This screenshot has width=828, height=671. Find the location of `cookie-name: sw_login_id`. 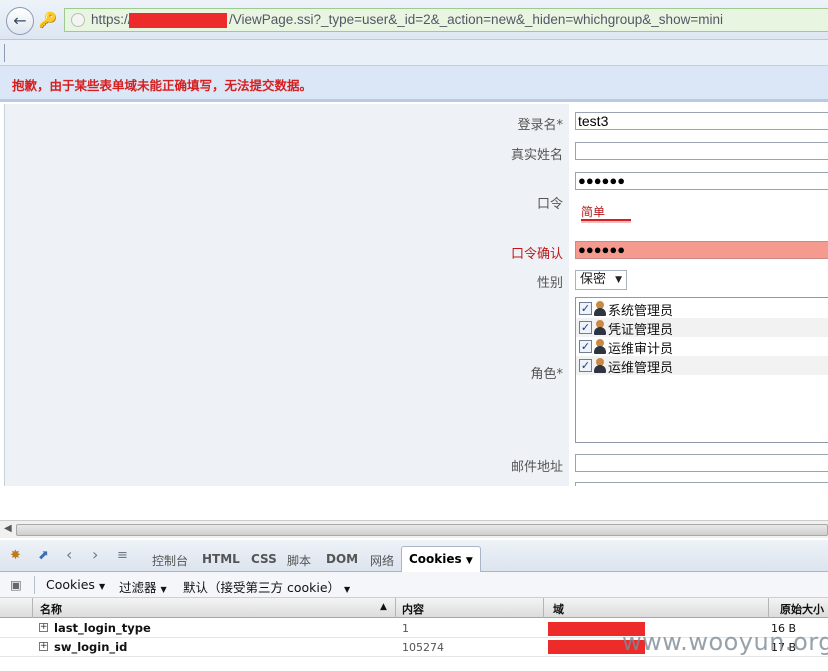

cookie-name: sw_login_id is located at coordinates (91, 647).